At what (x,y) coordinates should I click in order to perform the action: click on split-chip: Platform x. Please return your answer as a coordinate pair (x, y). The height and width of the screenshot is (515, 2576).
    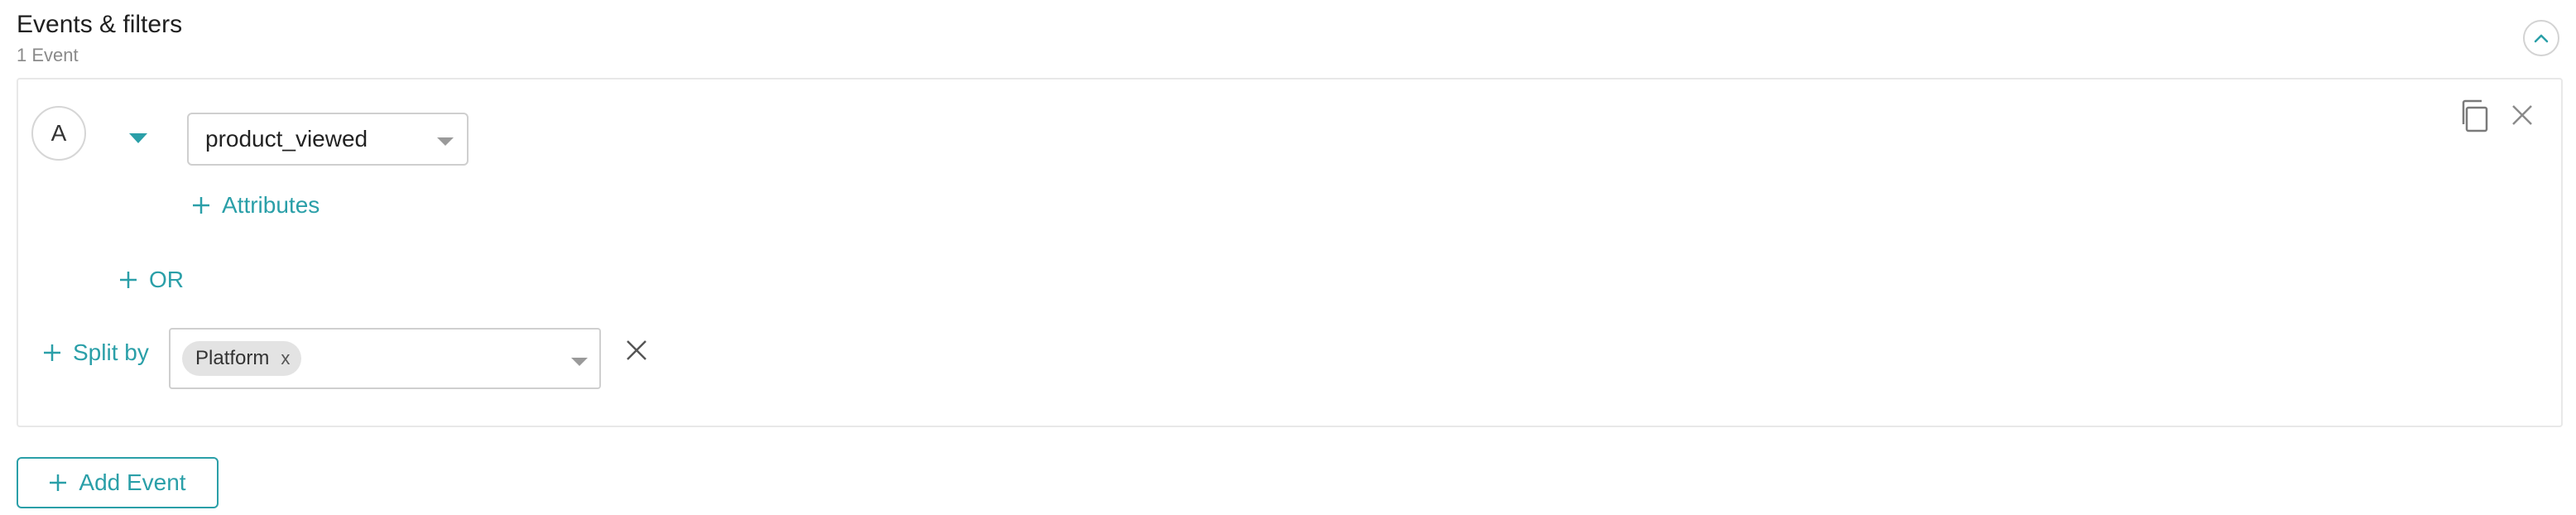
    Looking at the image, I should click on (242, 359).